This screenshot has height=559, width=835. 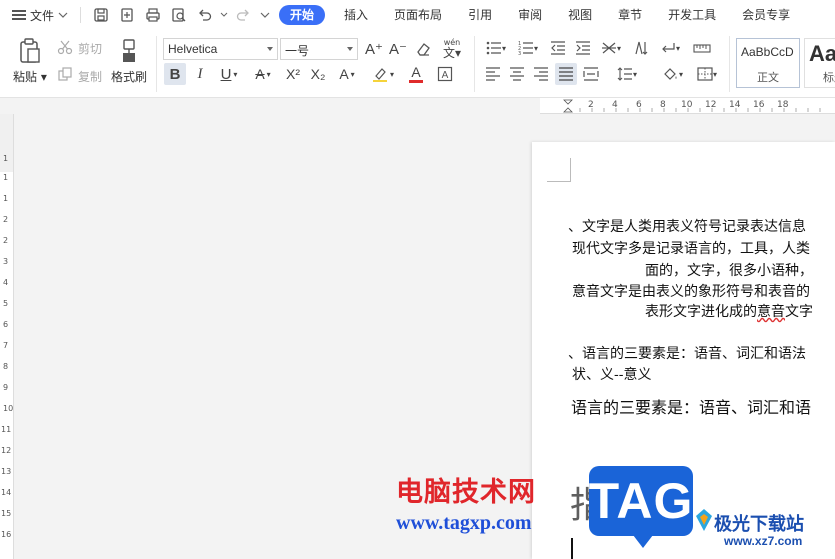 I want to click on paragraph-mark-button: ▾, so click(x=670, y=48).